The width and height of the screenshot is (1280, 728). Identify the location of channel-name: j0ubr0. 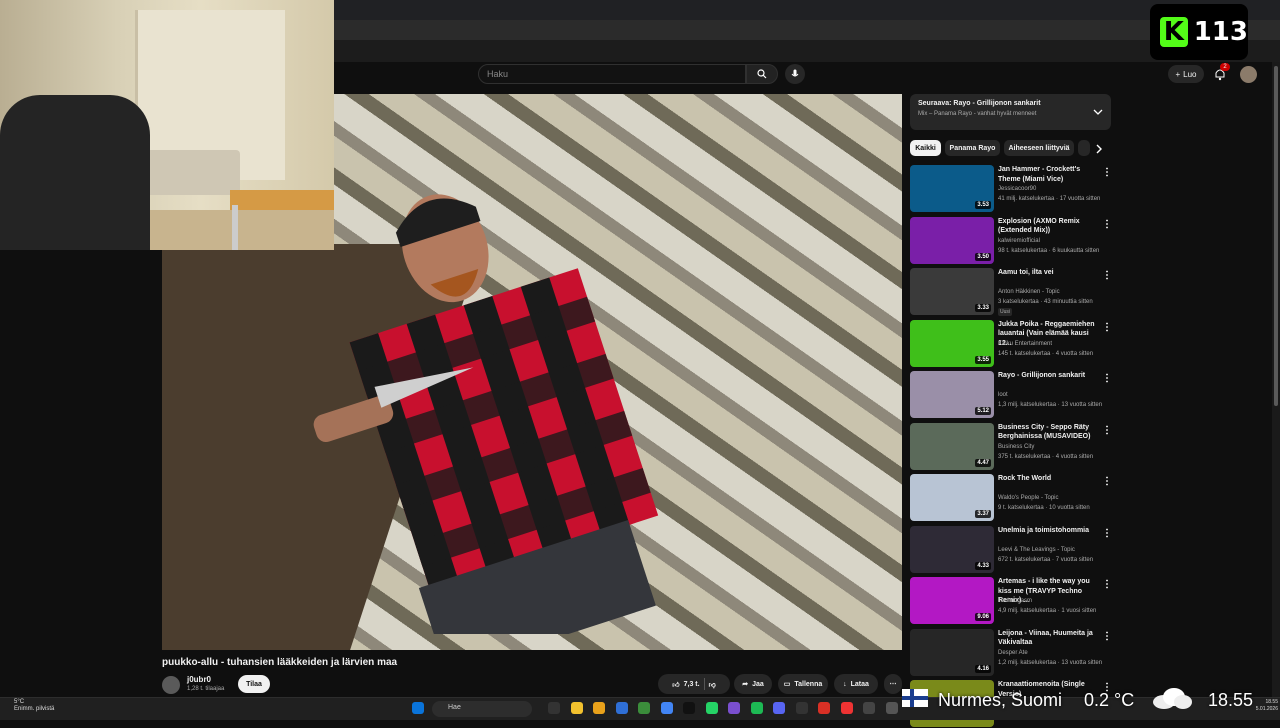
(199, 679).